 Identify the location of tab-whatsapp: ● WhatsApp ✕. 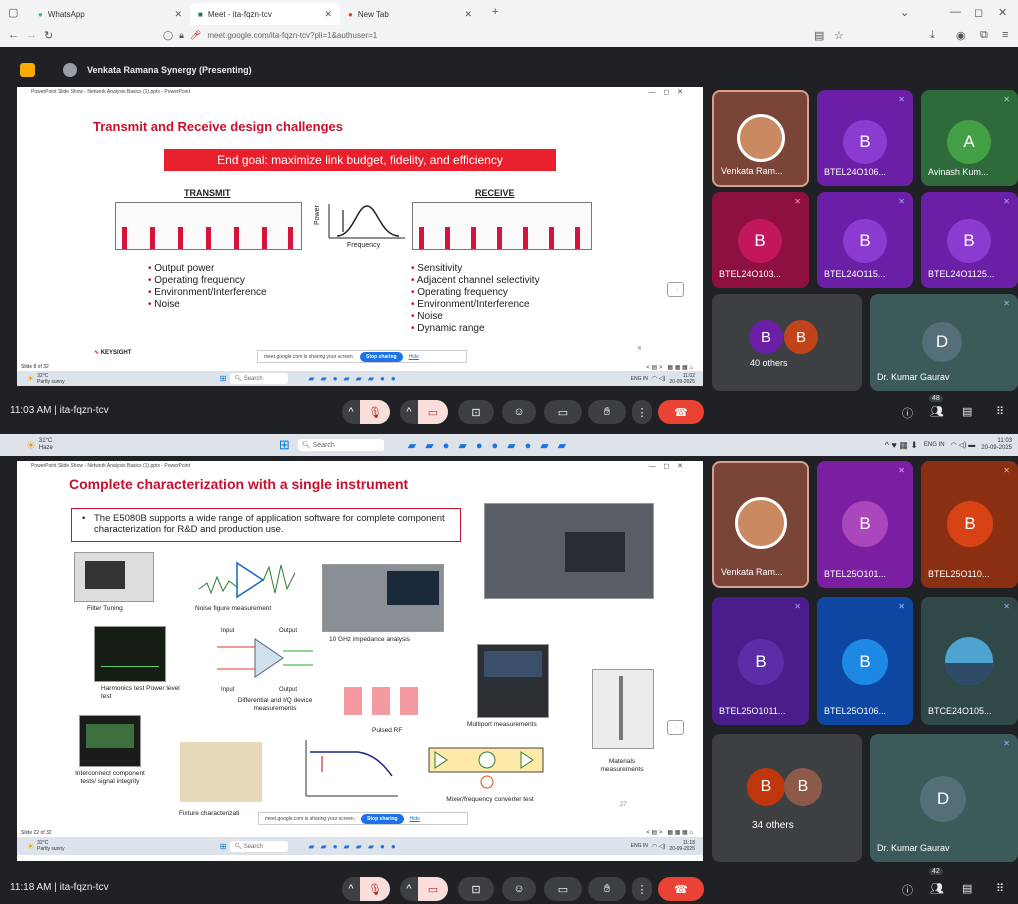
(110, 14).